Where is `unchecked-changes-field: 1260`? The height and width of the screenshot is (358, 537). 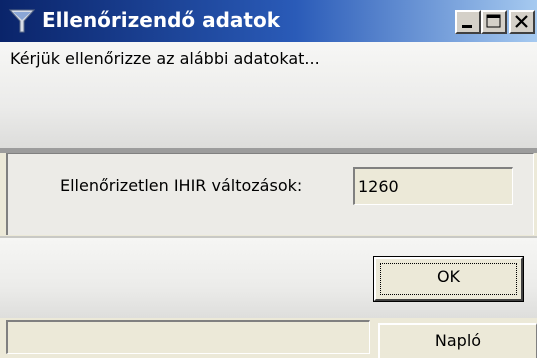
unchecked-changes-field: 1260 is located at coordinates (433, 186).